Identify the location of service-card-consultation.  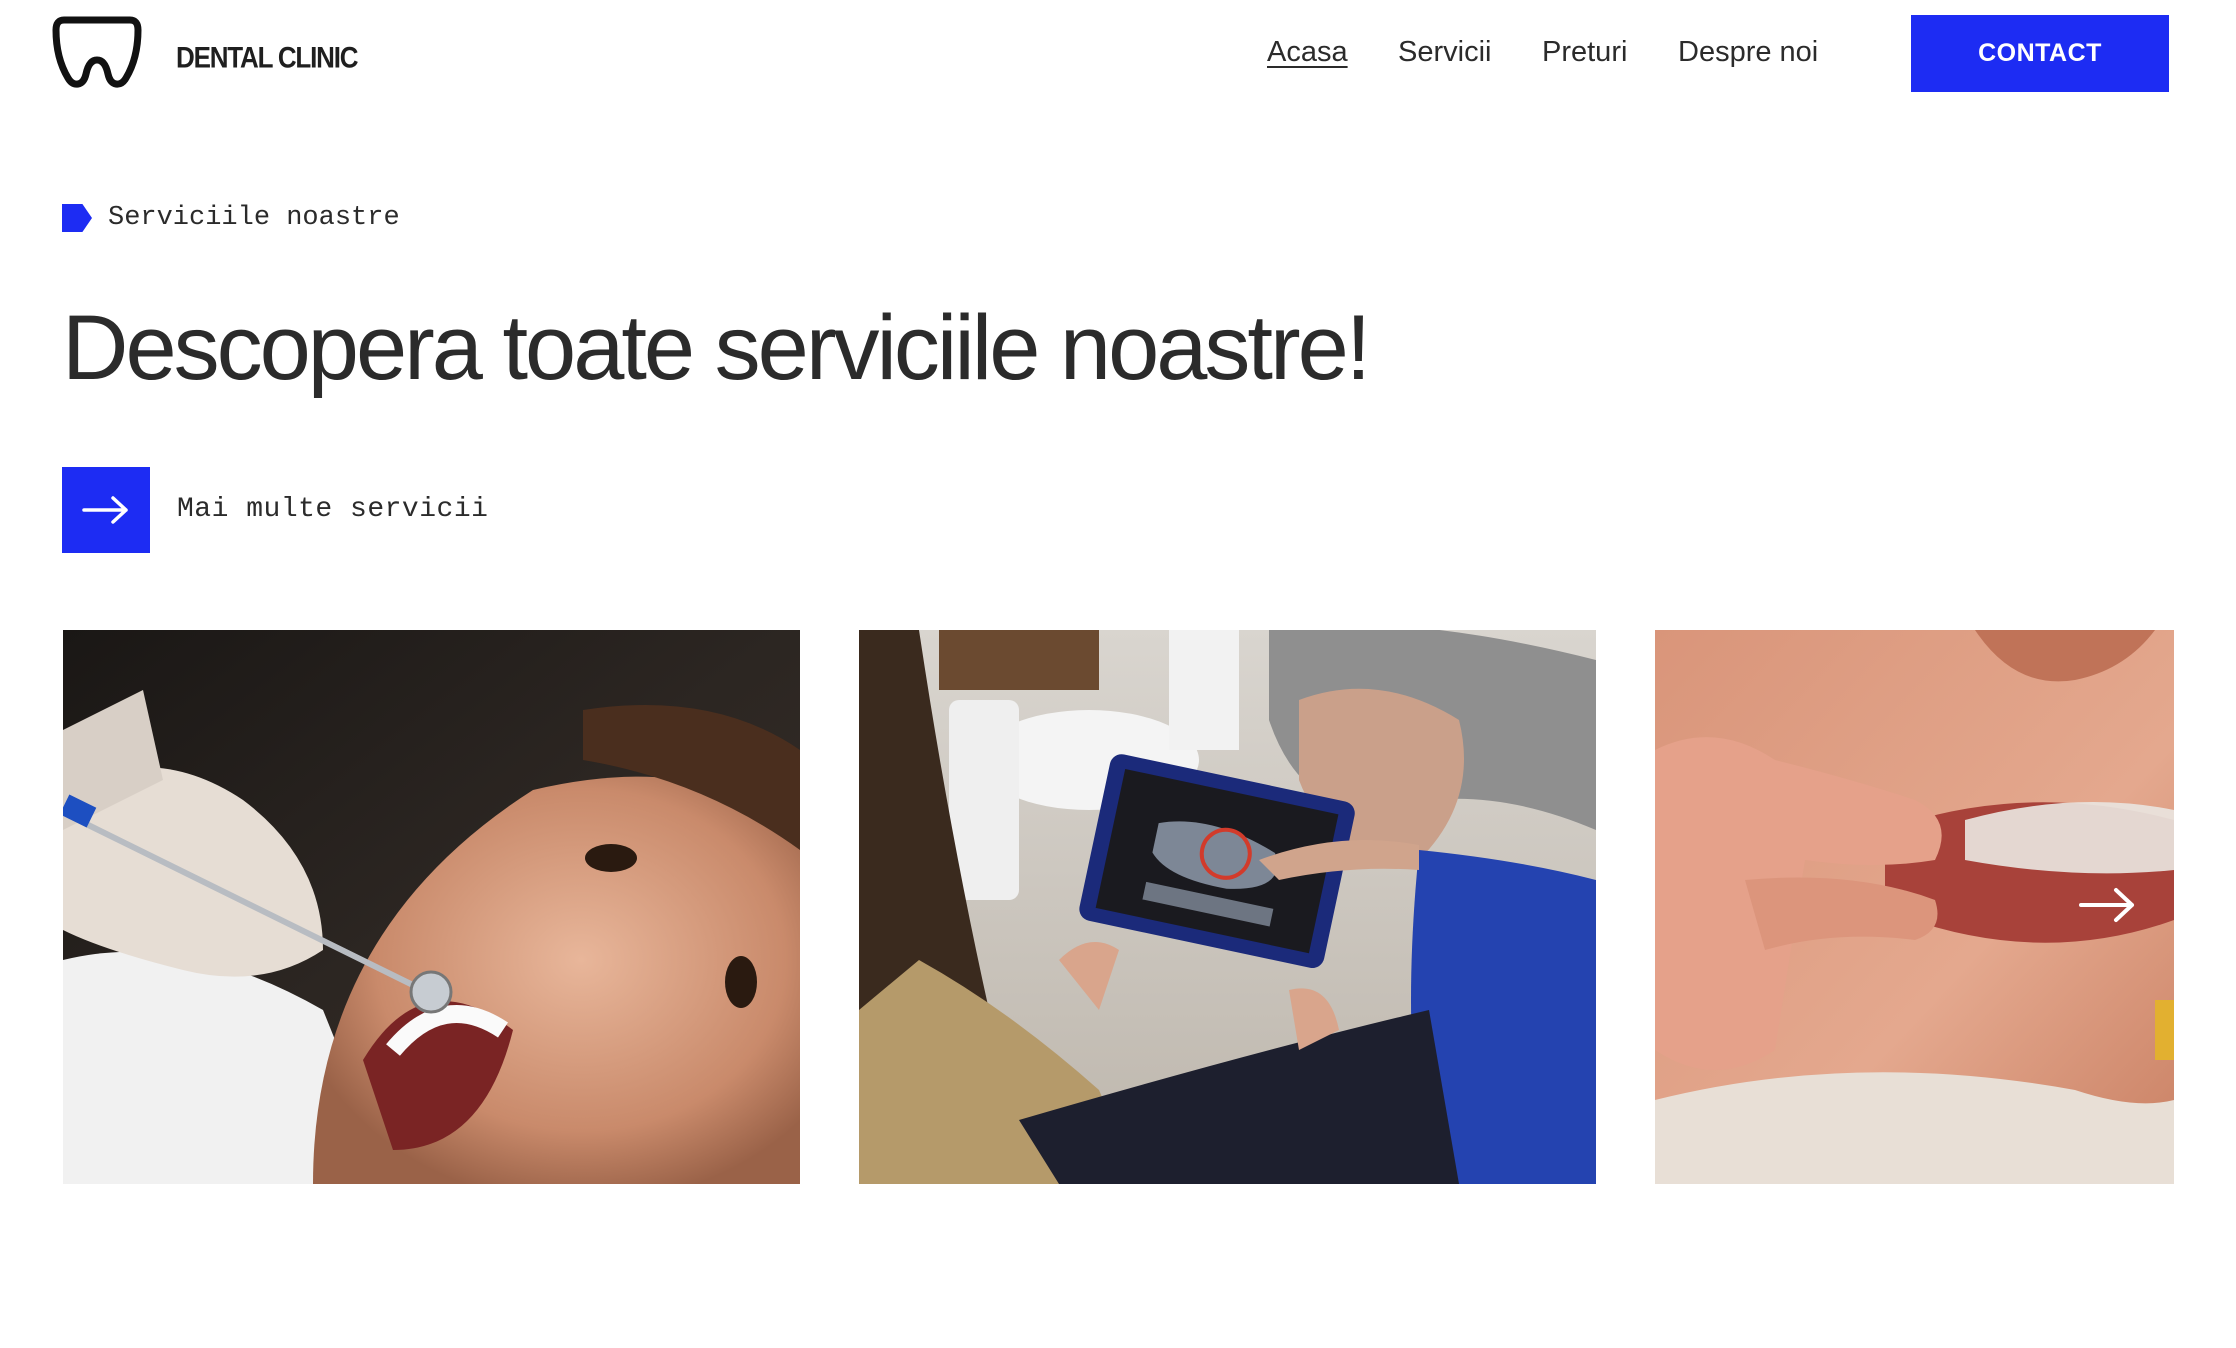
(1227, 907).